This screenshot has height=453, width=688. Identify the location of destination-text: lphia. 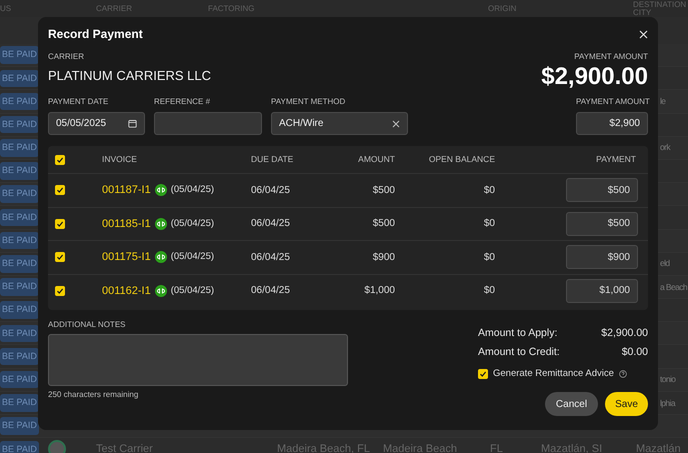
(667, 403).